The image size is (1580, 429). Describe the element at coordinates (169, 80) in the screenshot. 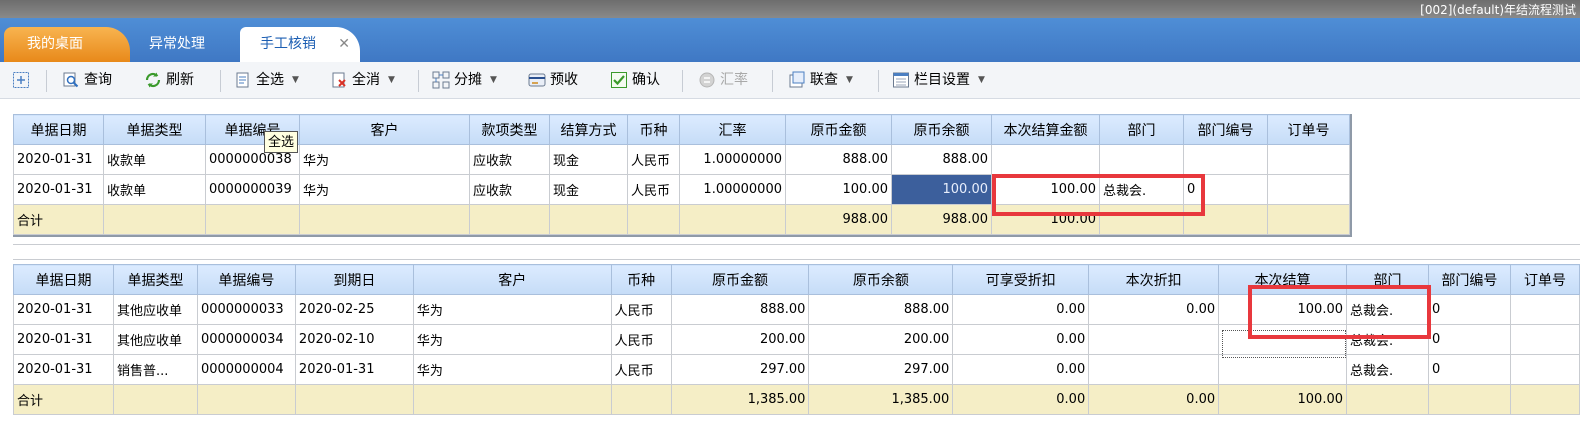

I see `refresh-button: 刷新` at that location.